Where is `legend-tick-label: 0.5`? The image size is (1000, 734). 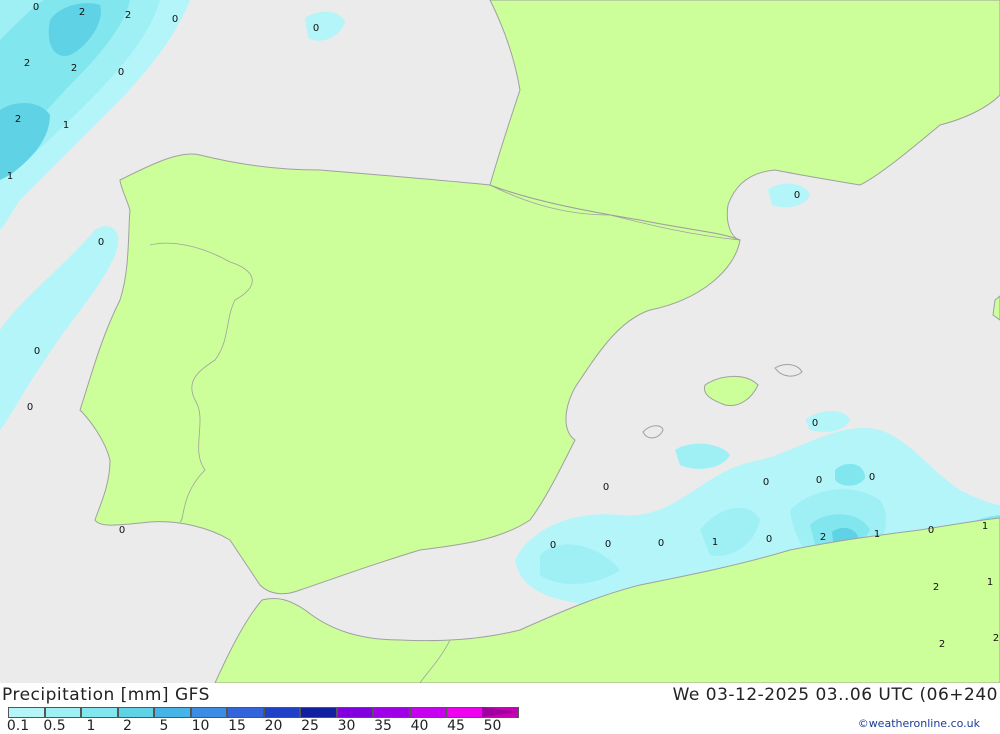
legend-tick-label: 0.5 is located at coordinates (54, 726).